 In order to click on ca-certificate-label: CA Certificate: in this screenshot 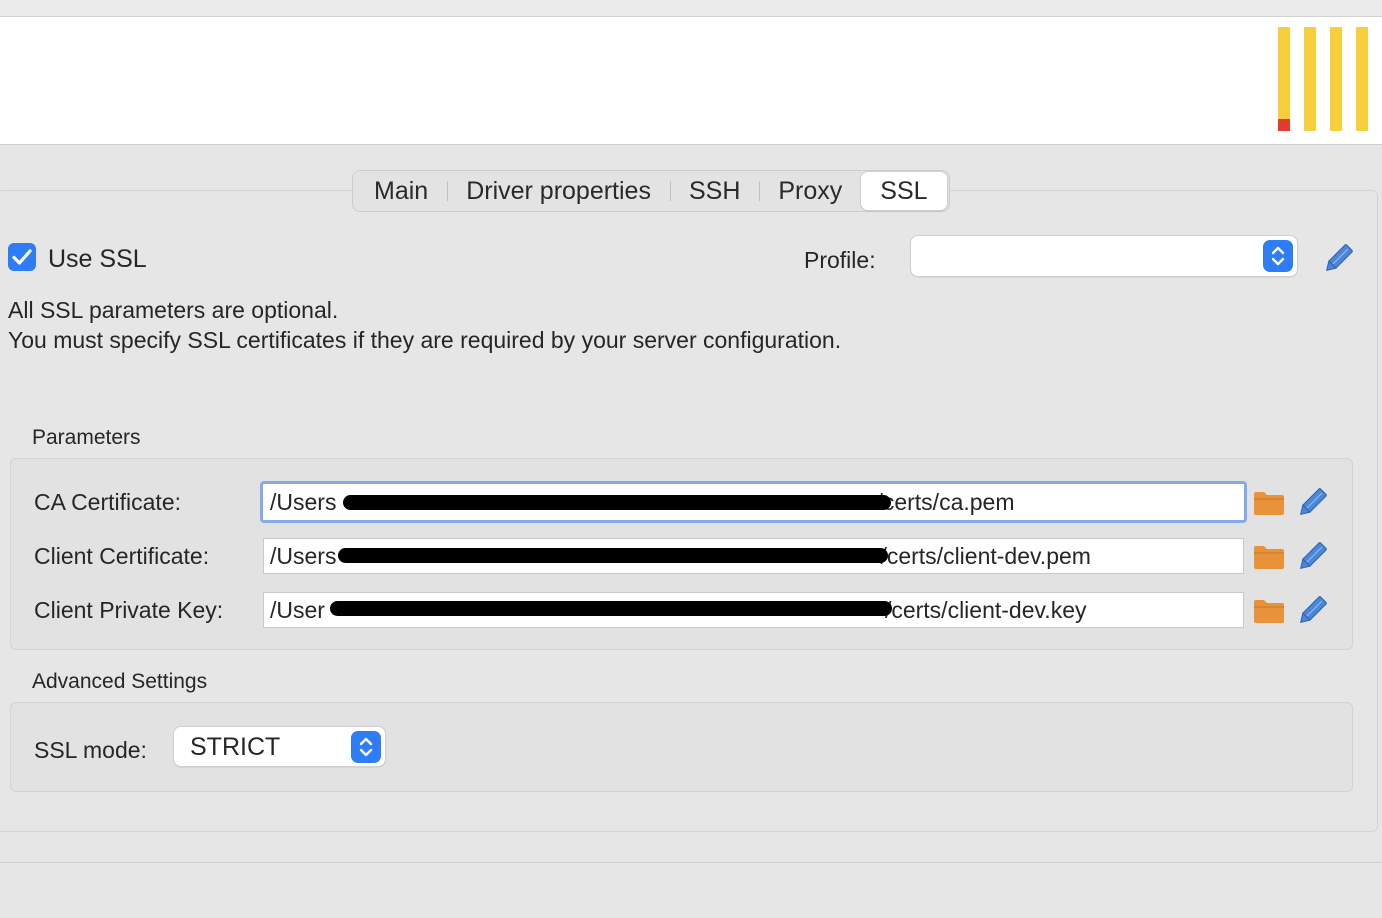, I will do `click(107, 502)`.